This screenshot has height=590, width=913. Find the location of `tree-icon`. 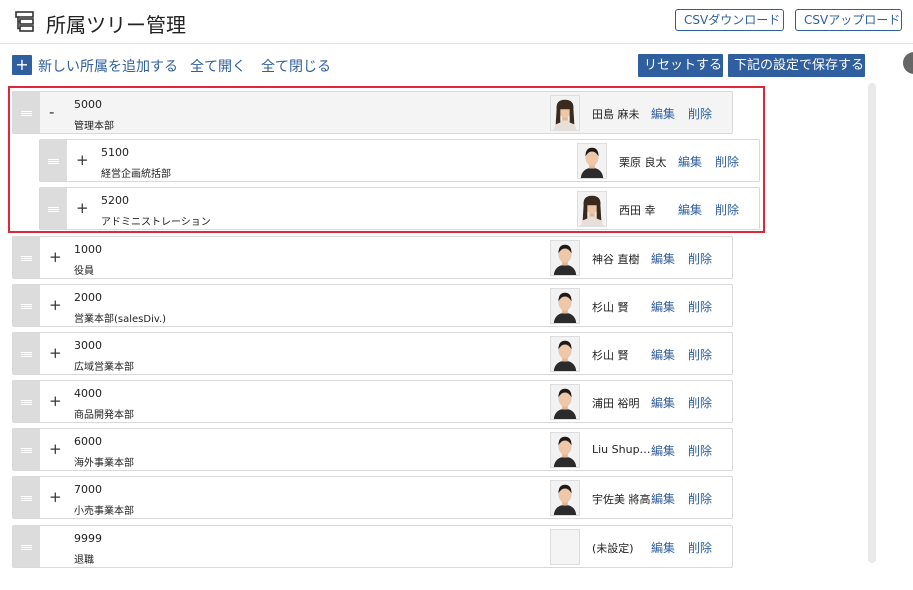

tree-icon is located at coordinates (24, 21).